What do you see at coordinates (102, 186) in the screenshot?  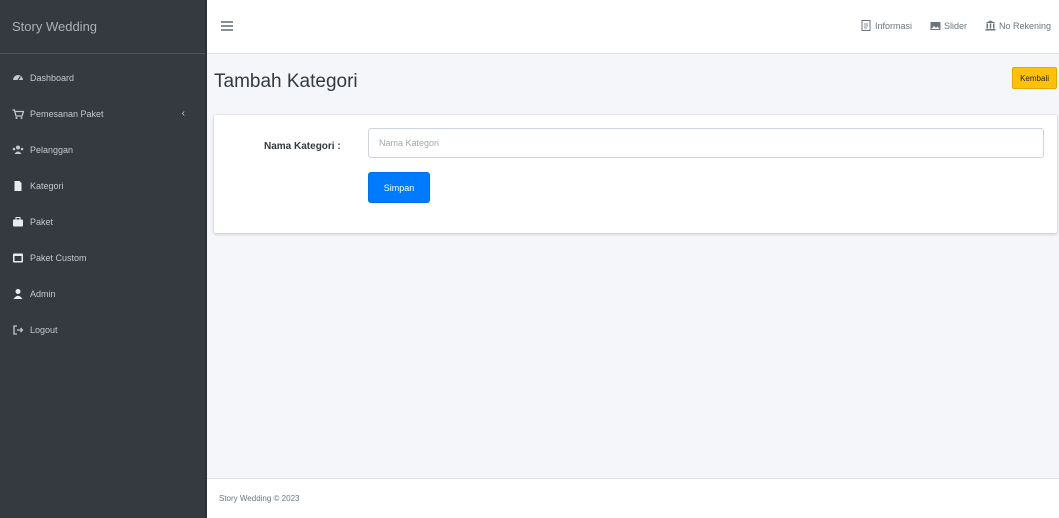 I see `sidebar-item-kategori: Kategori` at bounding box center [102, 186].